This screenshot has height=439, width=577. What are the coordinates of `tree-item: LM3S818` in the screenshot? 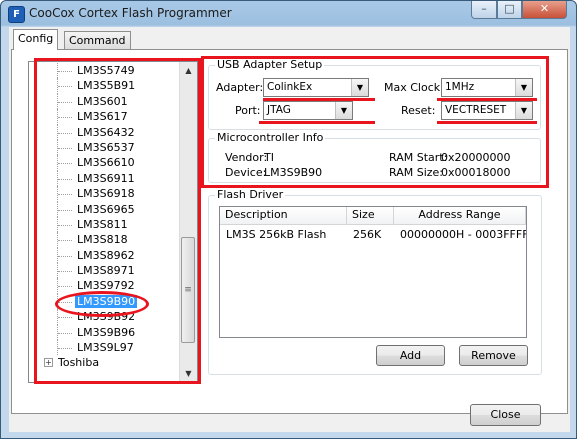 It's located at (104, 240).